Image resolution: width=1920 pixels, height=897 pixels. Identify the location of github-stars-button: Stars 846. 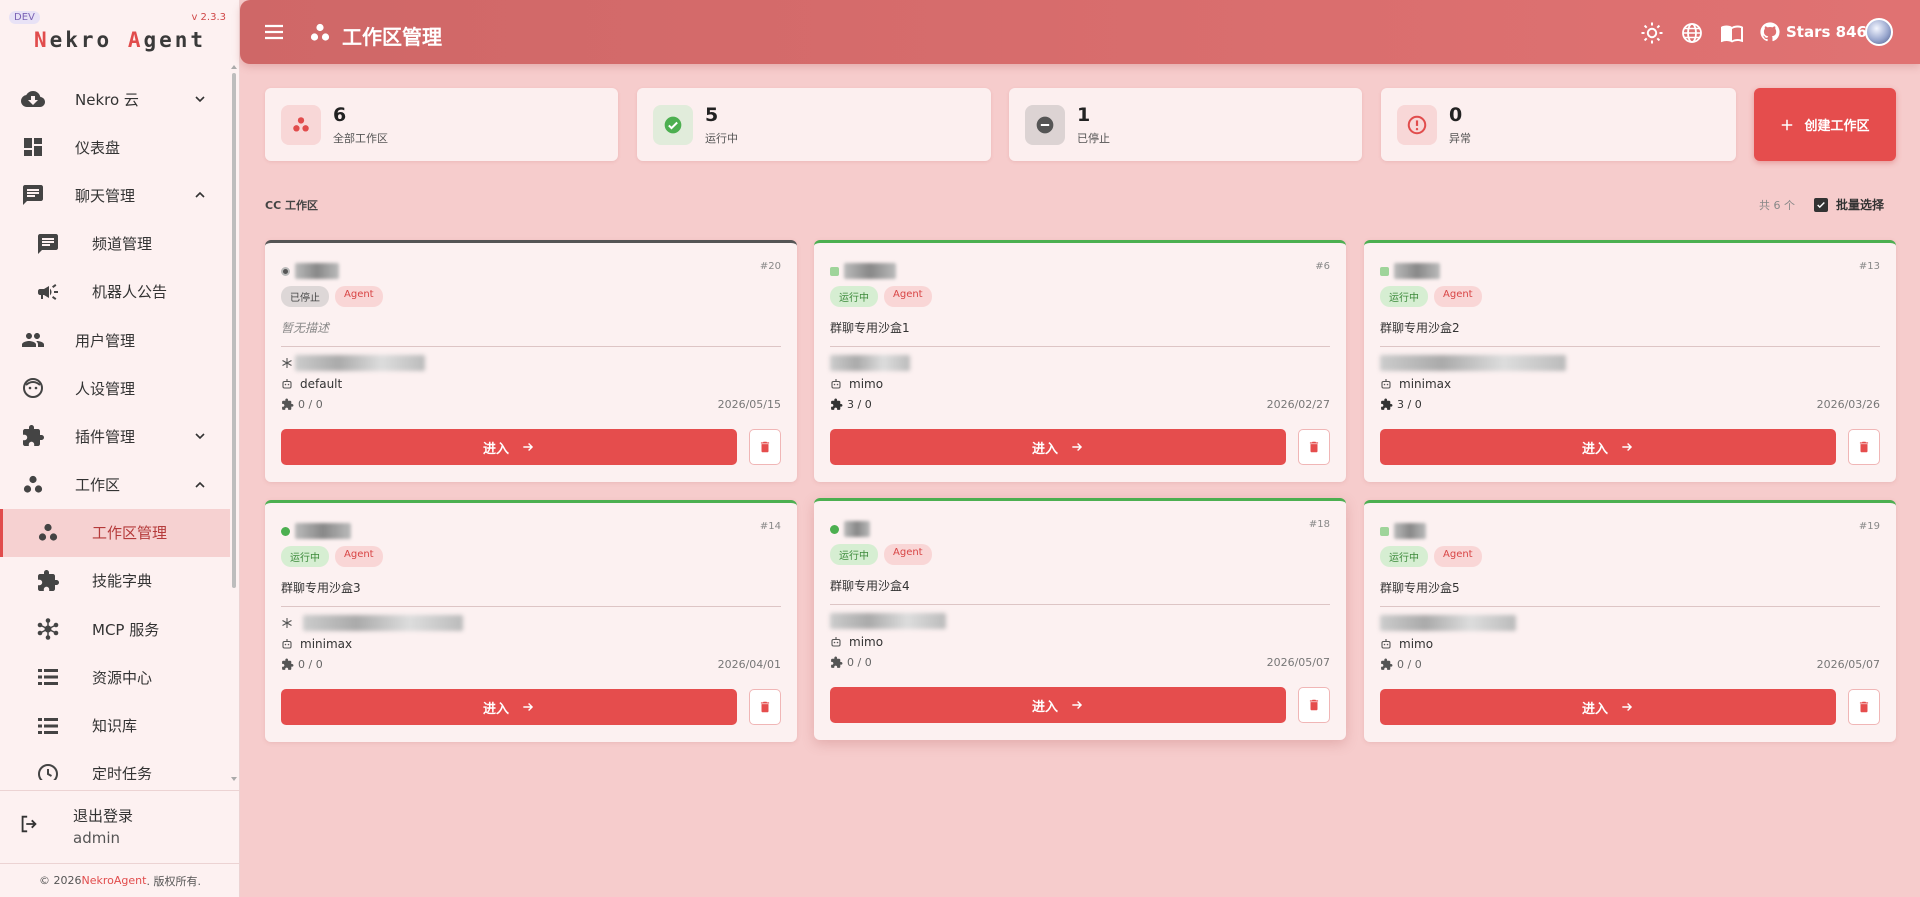
(1813, 32).